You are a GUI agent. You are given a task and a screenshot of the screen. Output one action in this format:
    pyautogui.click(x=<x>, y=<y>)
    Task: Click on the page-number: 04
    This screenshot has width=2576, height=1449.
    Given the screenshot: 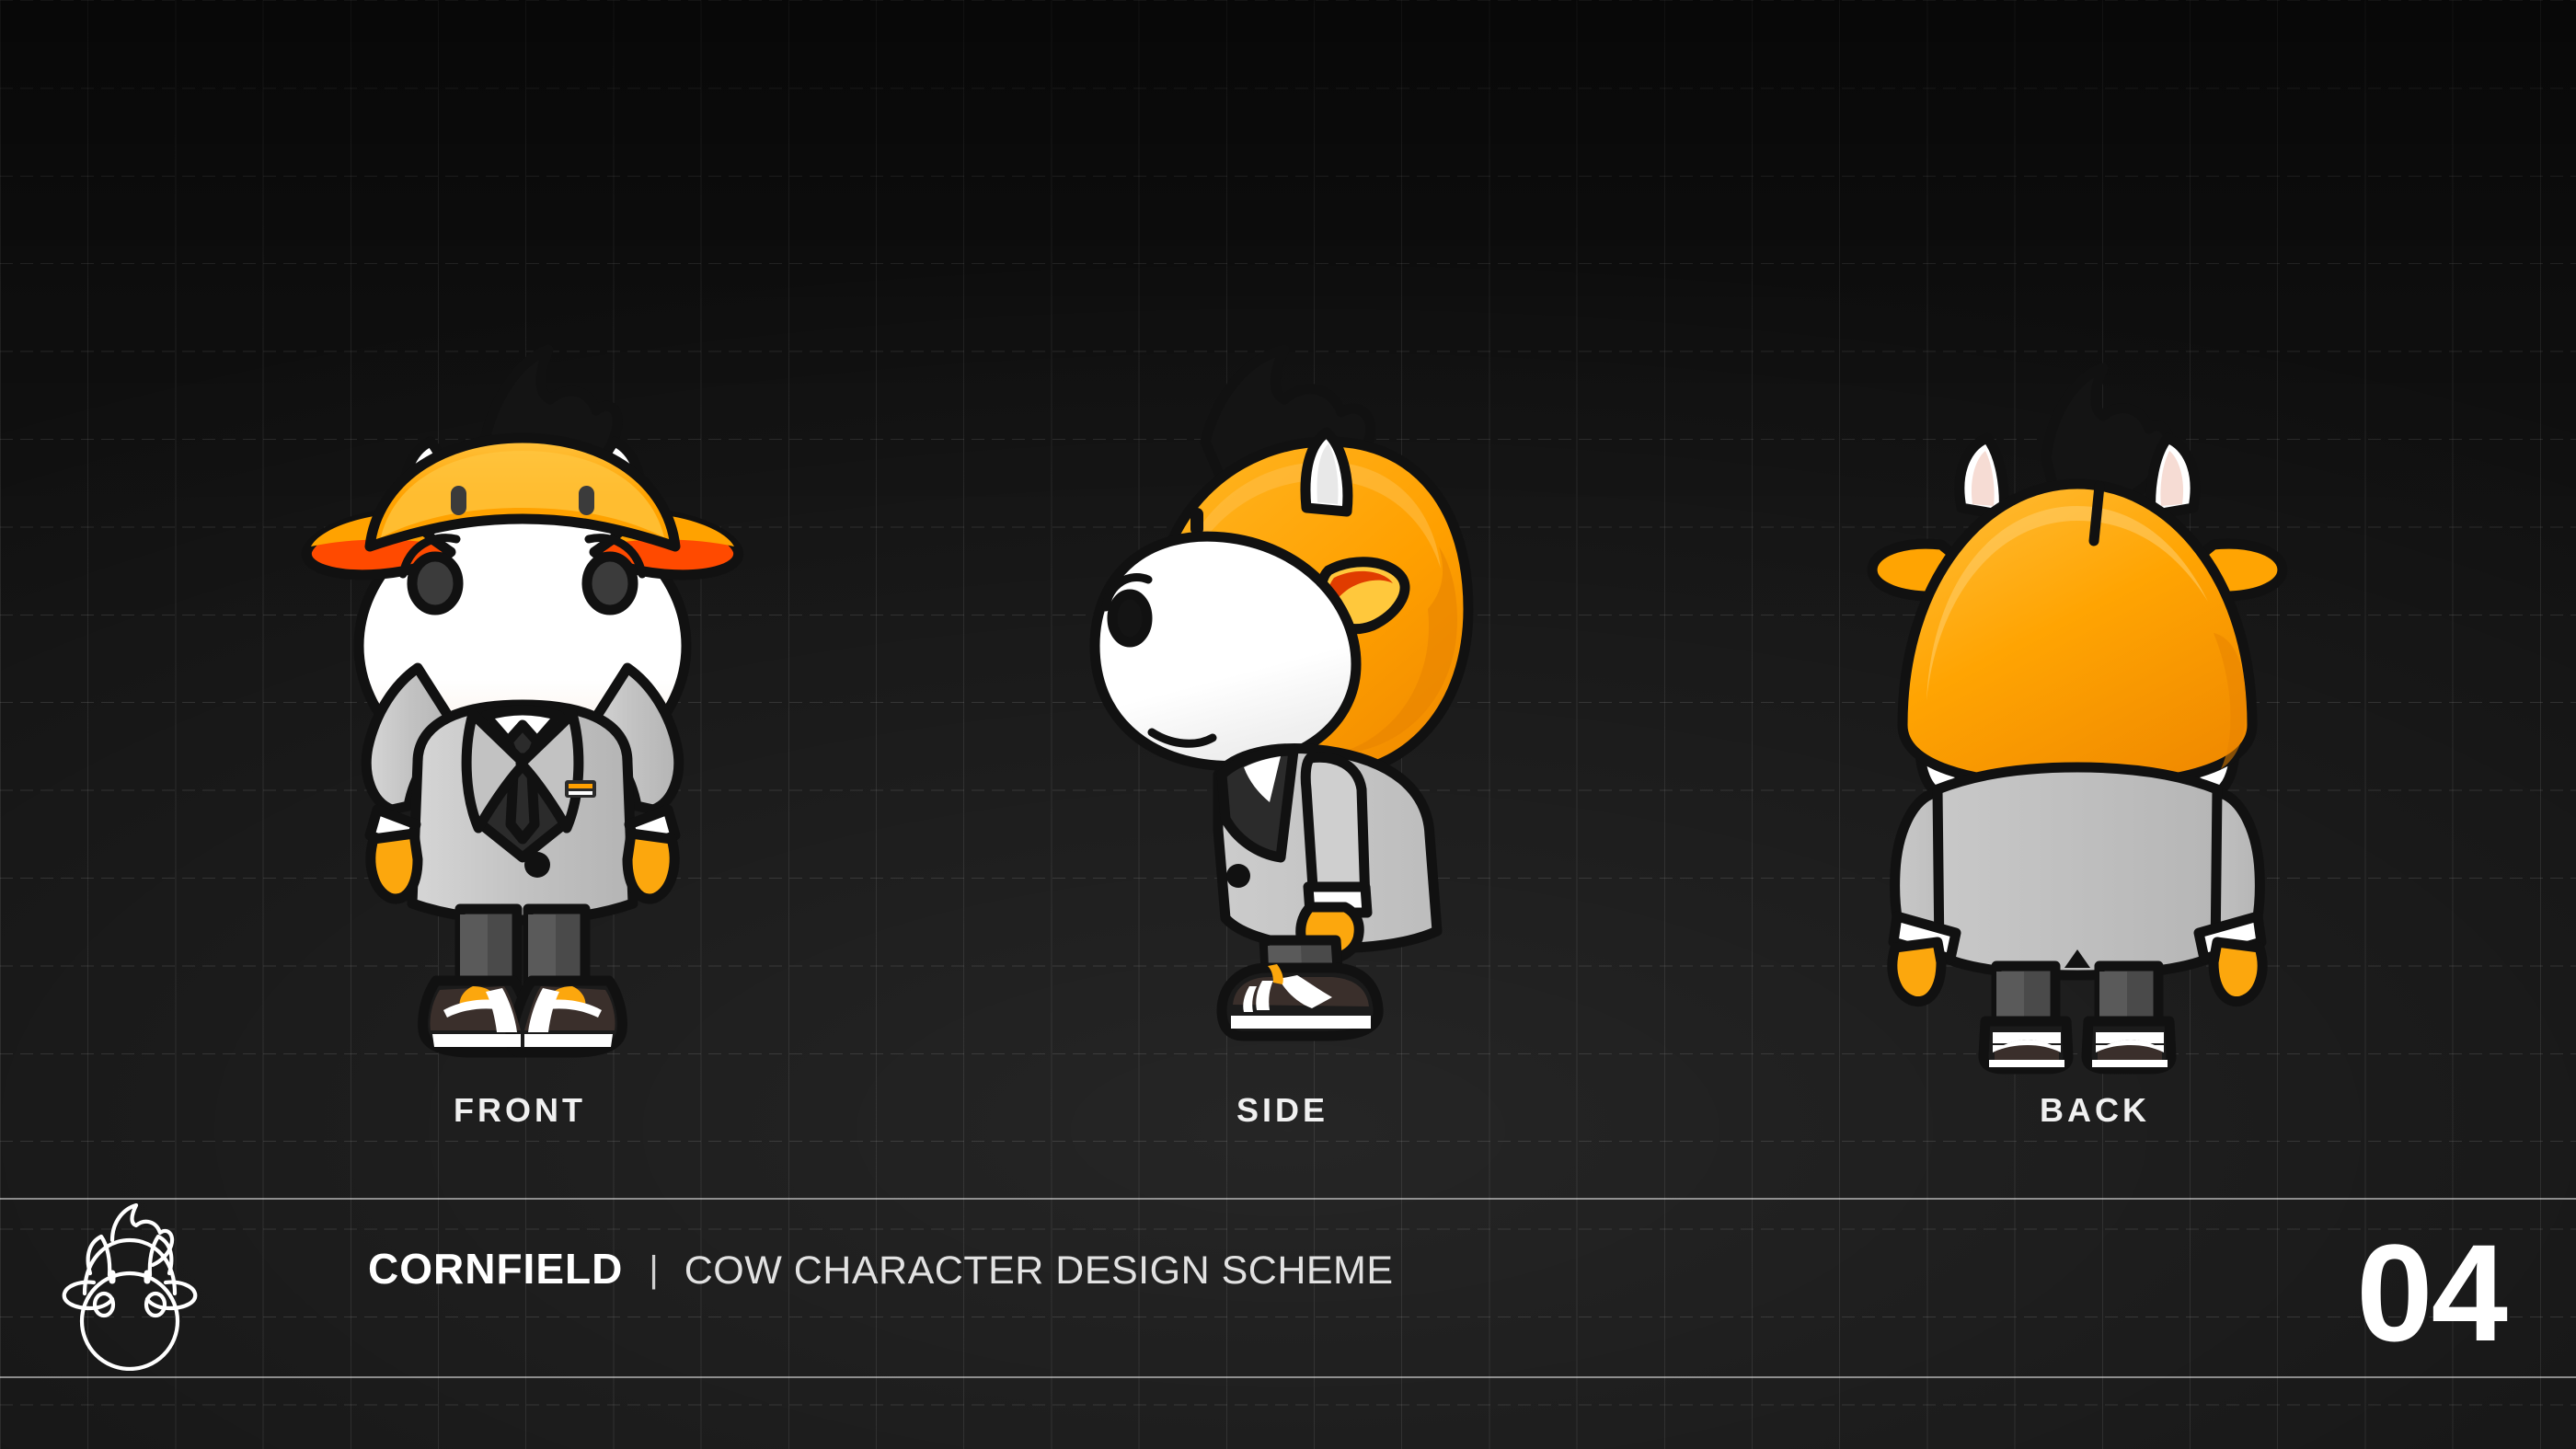 What is the action you would take?
    pyautogui.click(x=2432, y=1292)
    